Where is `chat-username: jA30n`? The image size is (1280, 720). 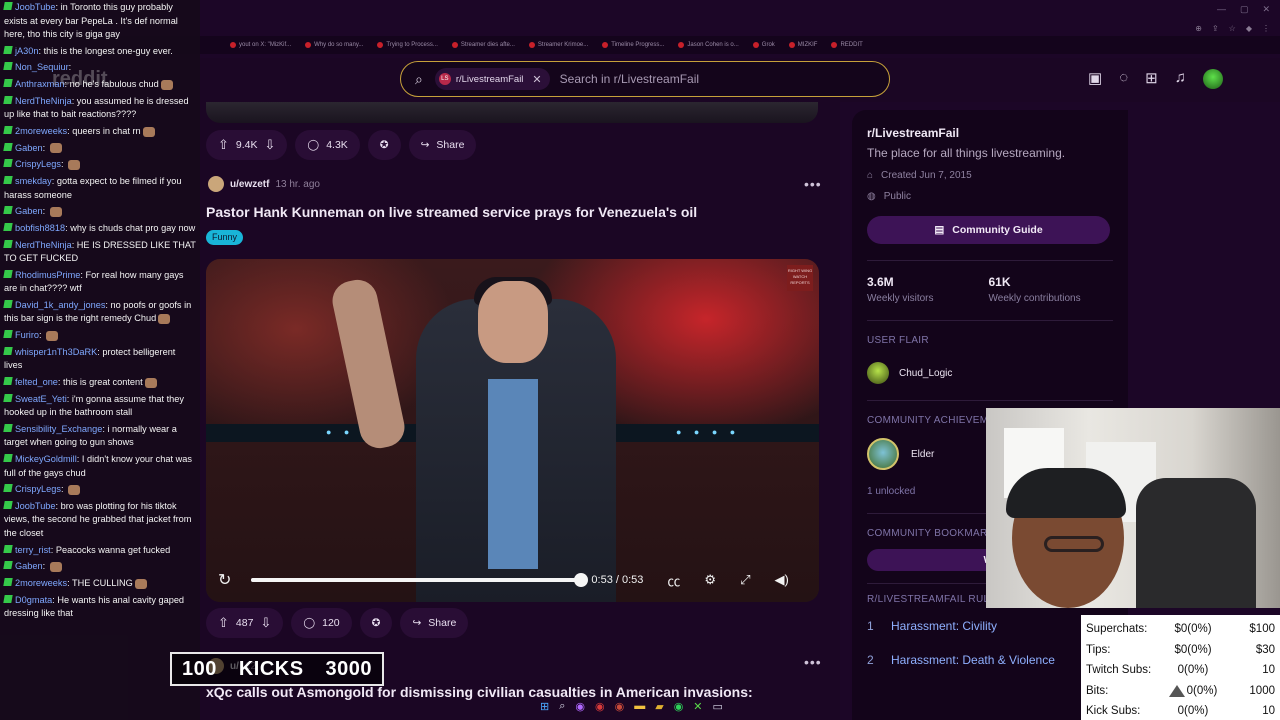
chat-username: jA30n is located at coordinates (27, 51).